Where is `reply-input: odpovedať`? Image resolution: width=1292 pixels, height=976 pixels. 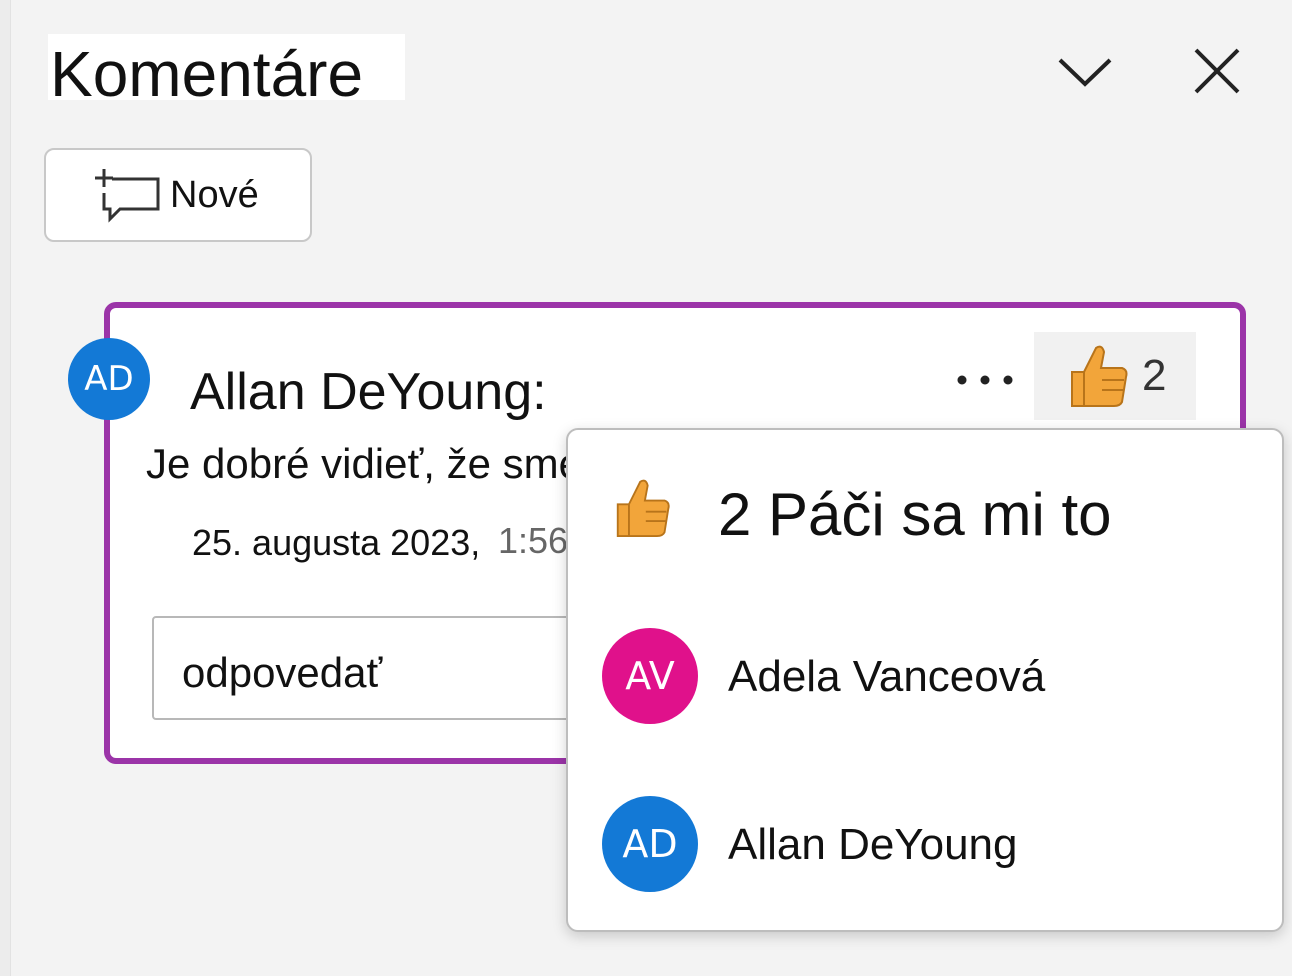 reply-input: odpovedať is located at coordinates (372, 668).